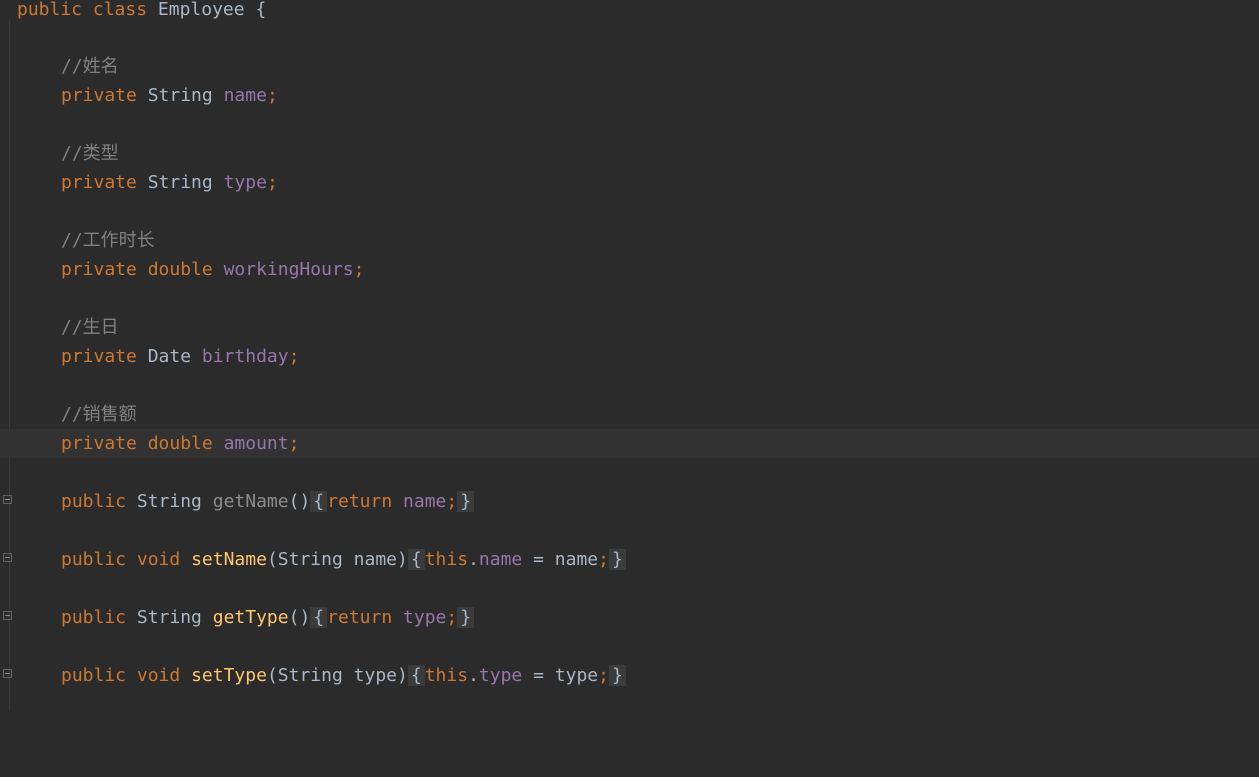 This screenshot has height=777, width=1259. I want to click on method-name: getName, so click(250, 501).